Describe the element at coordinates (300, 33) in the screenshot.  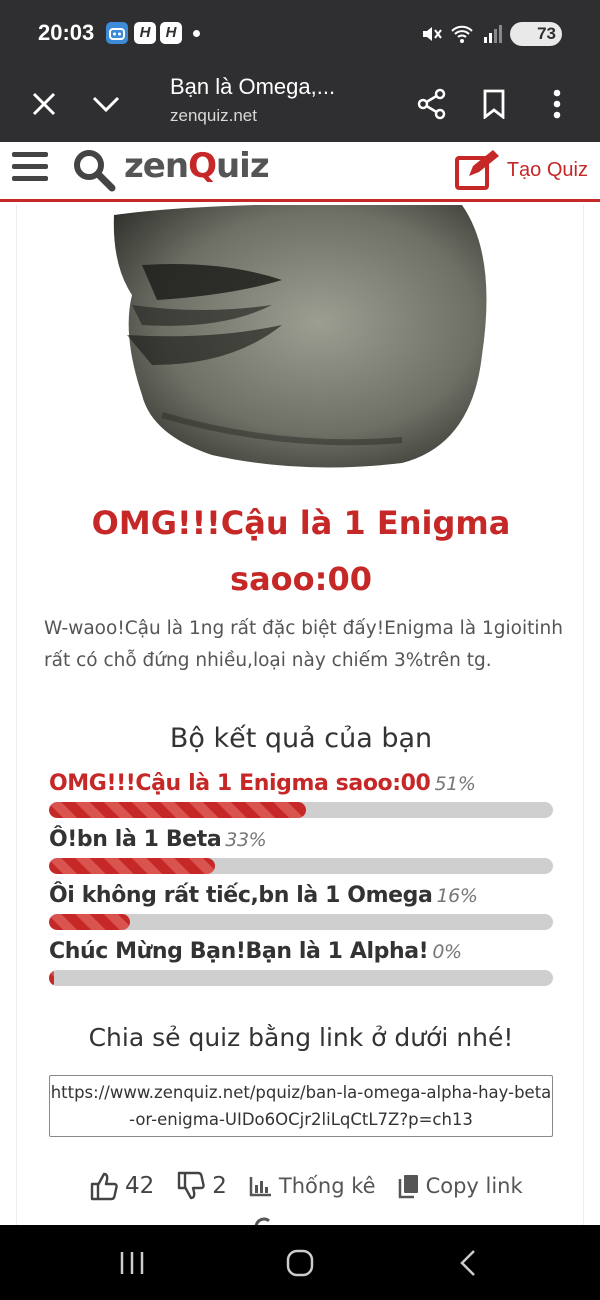
I see `status-bar: 20:03 H H 73` at that location.